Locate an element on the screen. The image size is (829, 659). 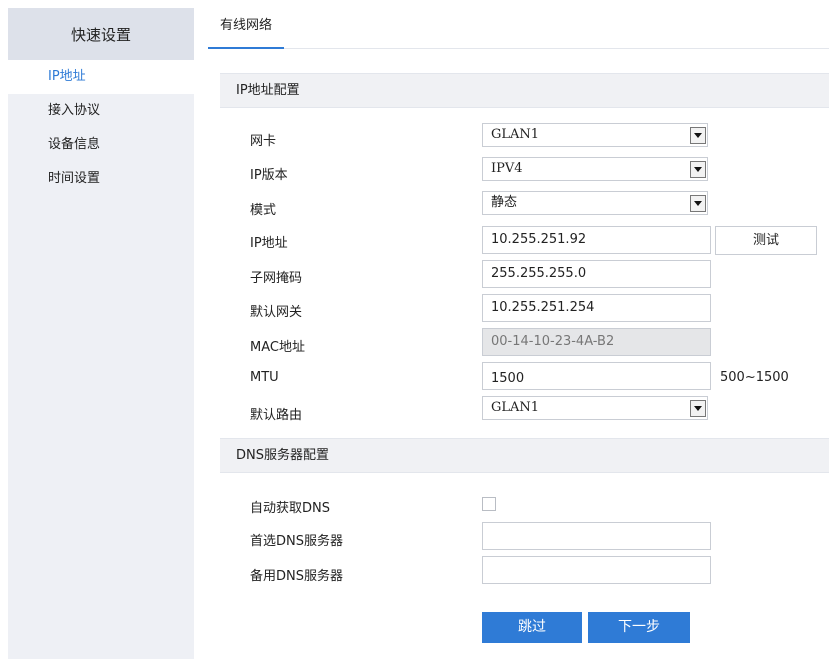
secondary-dns-input is located at coordinates (596, 570).